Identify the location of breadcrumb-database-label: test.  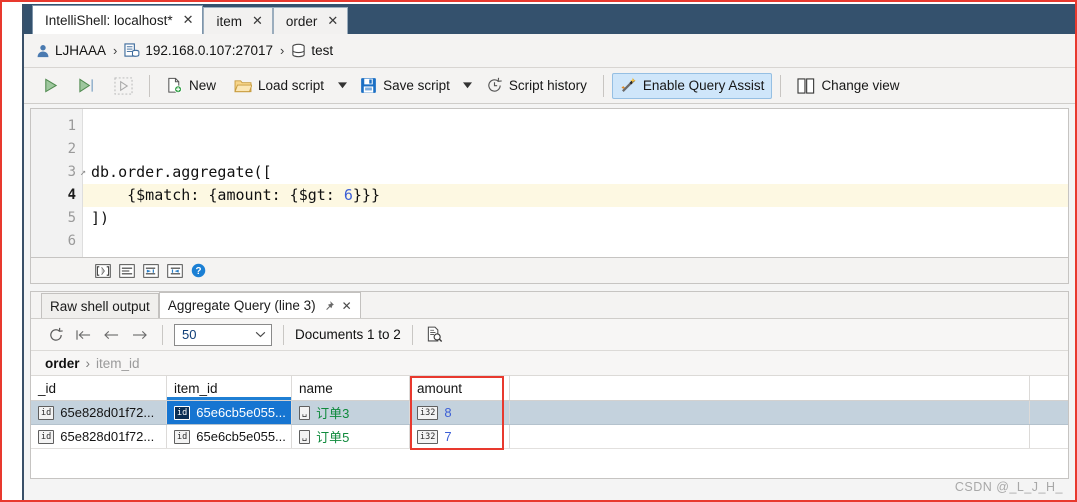
(322, 50).